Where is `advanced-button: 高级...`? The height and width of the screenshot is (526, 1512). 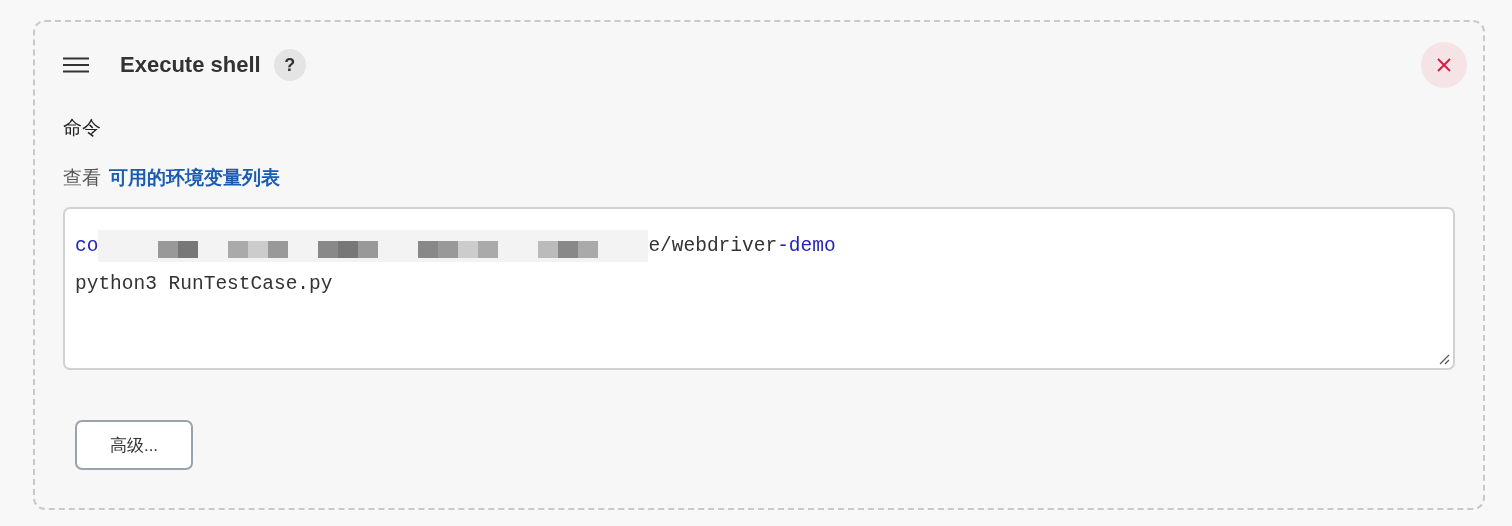
advanced-button: 高级... is located at coordinates (134, 445).